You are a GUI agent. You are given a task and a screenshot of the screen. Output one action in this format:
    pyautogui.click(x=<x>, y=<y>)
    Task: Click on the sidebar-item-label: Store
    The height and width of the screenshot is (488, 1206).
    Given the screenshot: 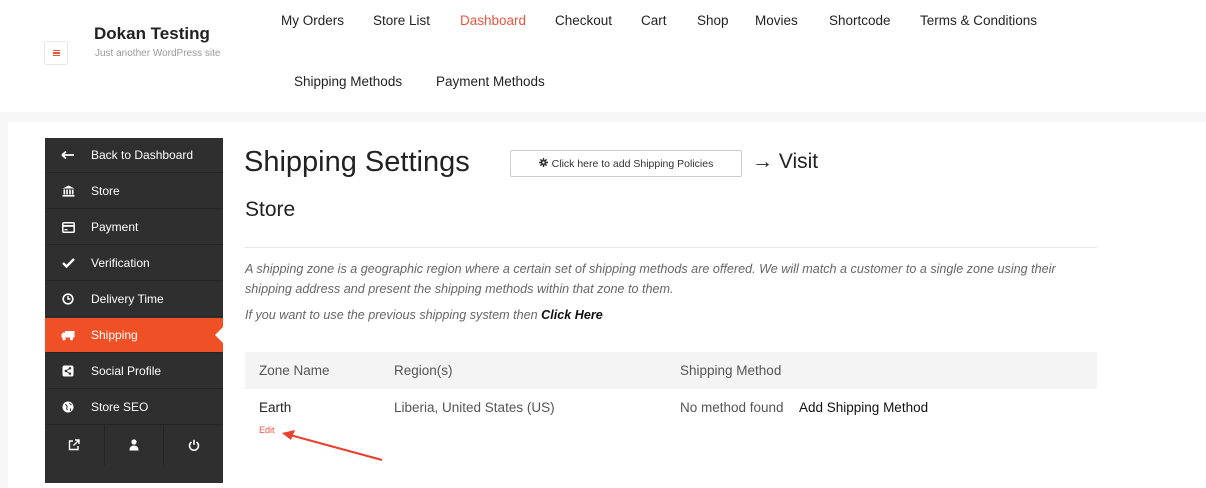 What is the action you would take?
    pyautogui.click(x=105, y=191)
    